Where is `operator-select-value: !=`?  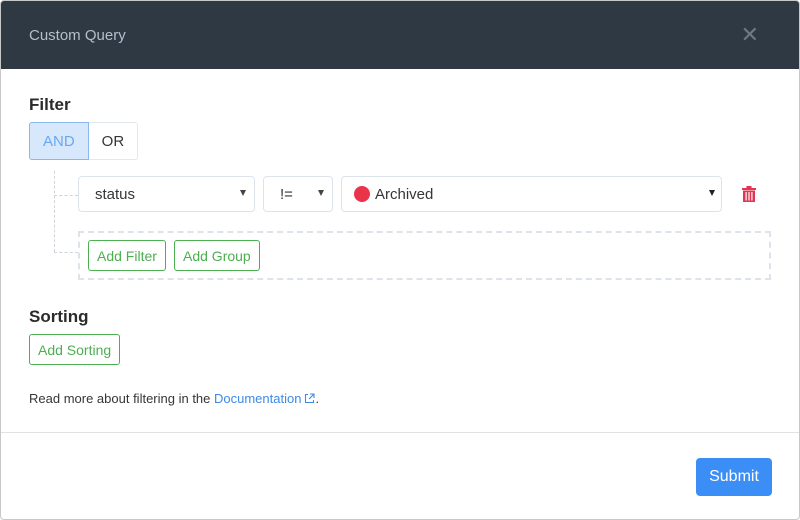 operator-select-value: != is located at coordinates (286, 194).